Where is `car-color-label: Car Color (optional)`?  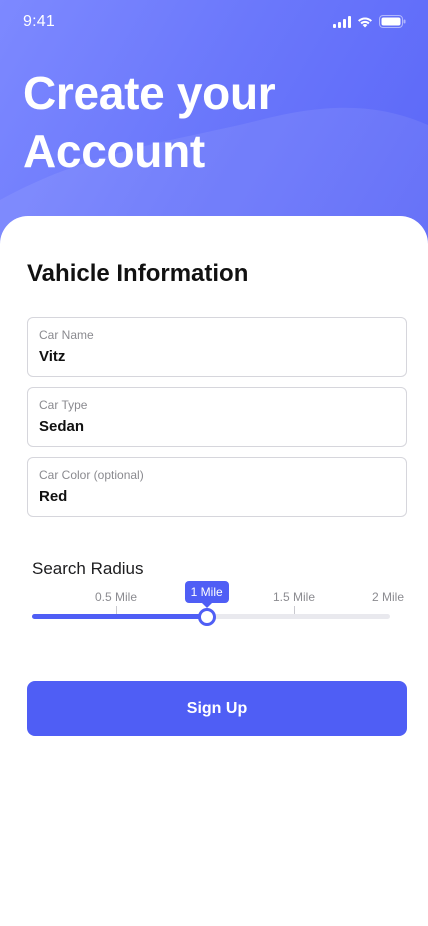 car-color-label: Car Color (optional) is located at coordinates (91, 475).